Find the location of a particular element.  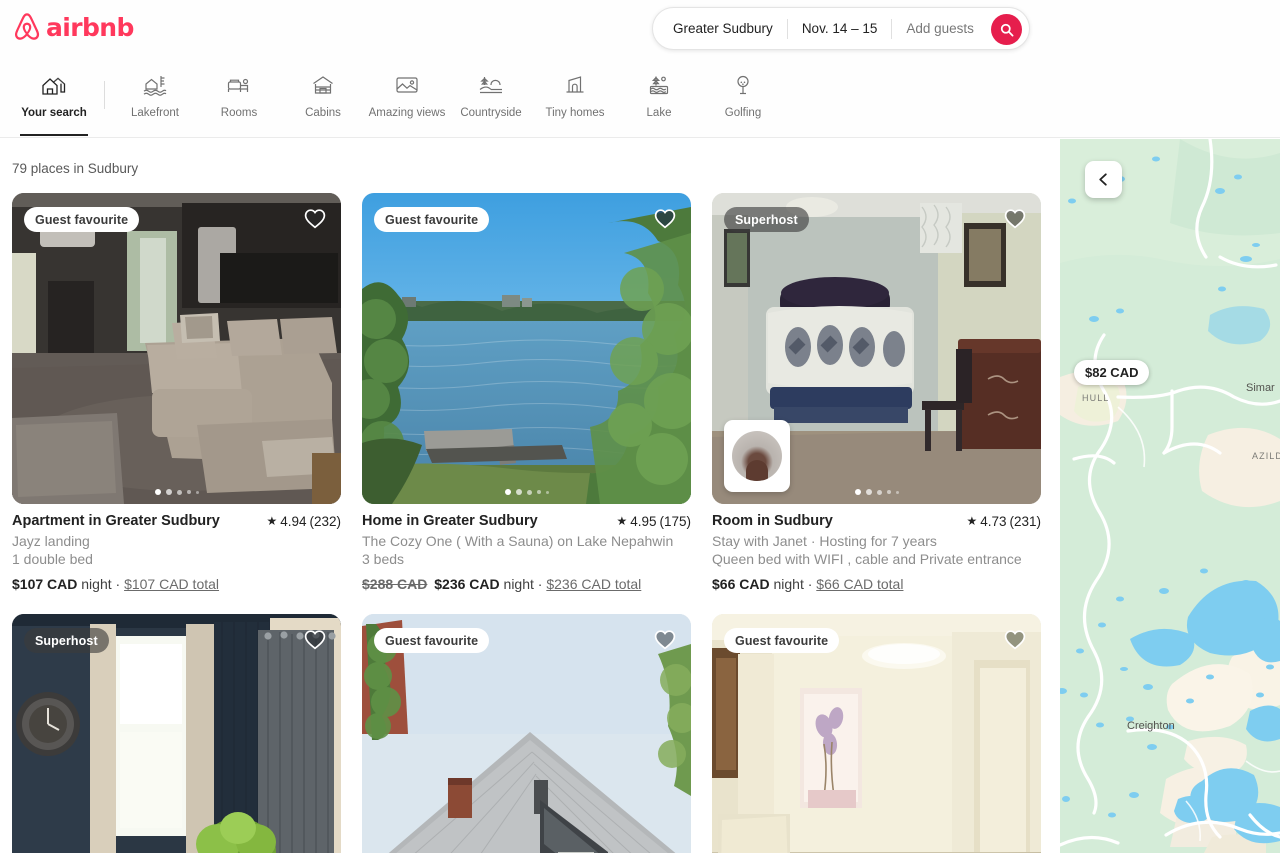

price-amount: $66 CAD is located at coordinates (741, 584).